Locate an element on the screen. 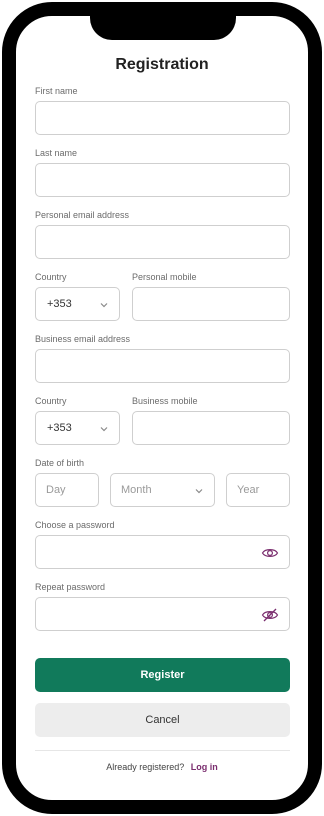  register-button: Register is located at coordinates (162, 675).